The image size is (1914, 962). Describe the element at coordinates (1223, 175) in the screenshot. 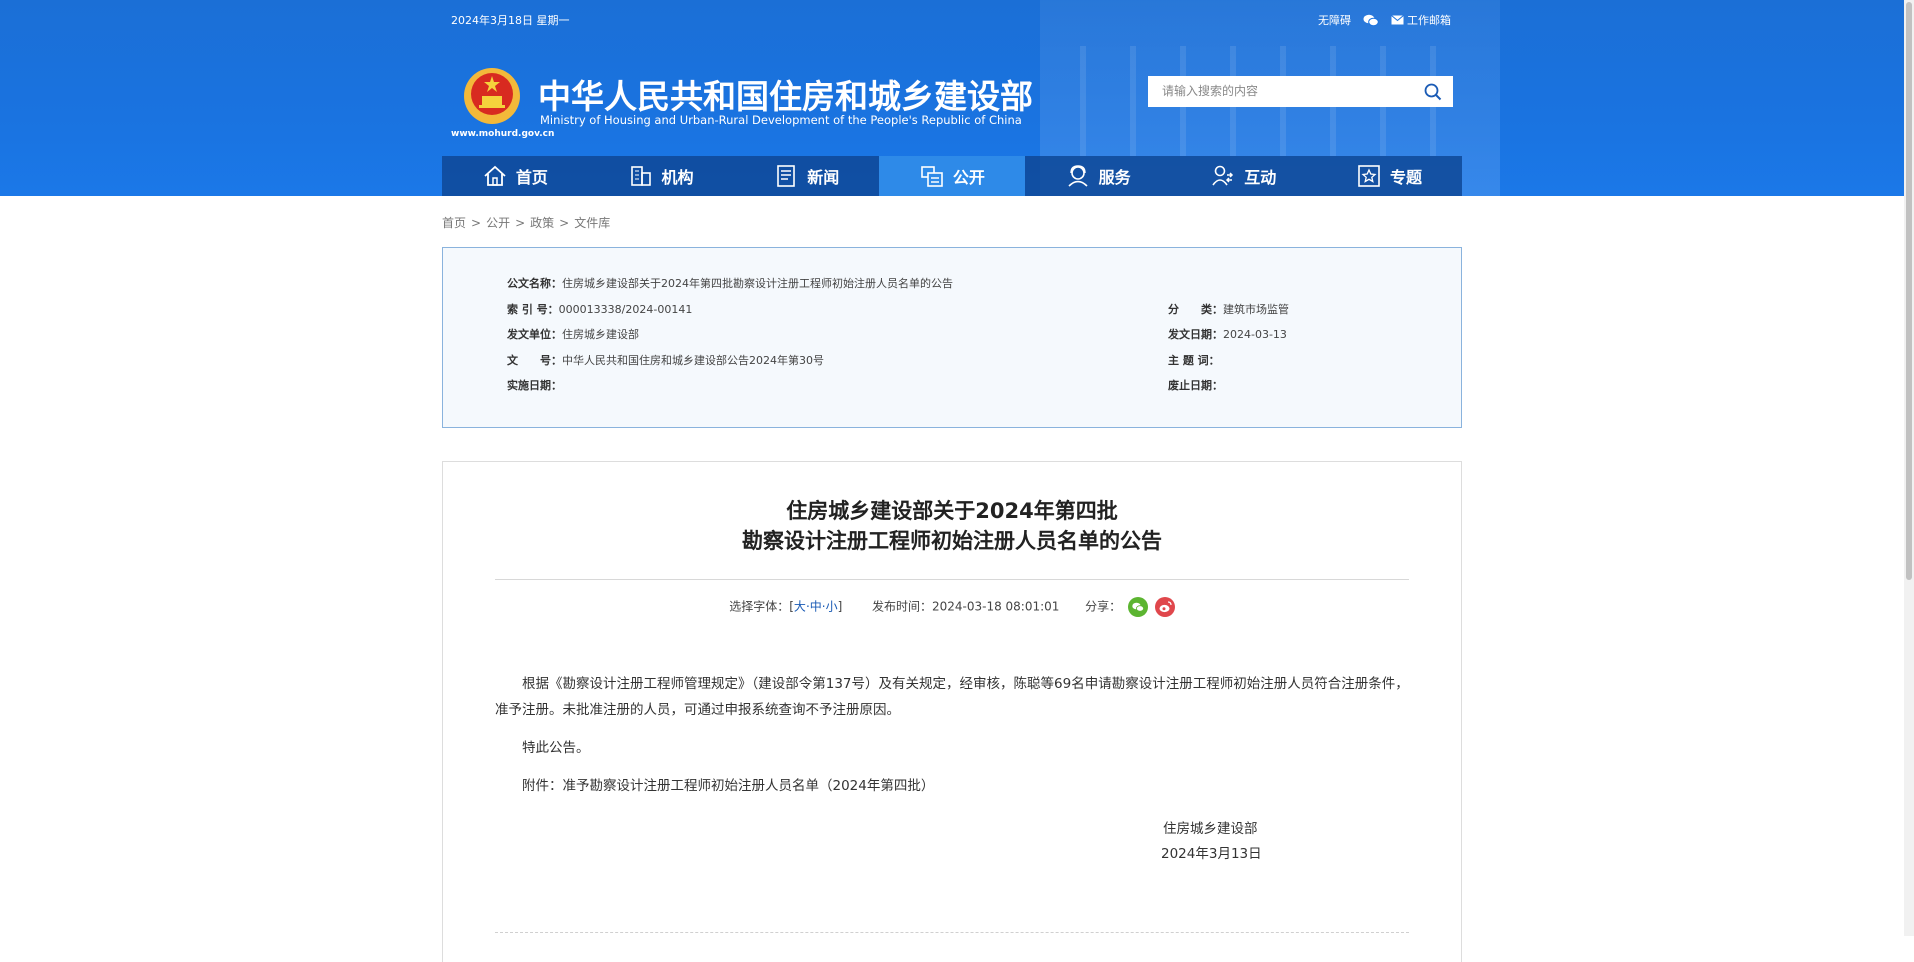

I see `interact-icon` at that location.